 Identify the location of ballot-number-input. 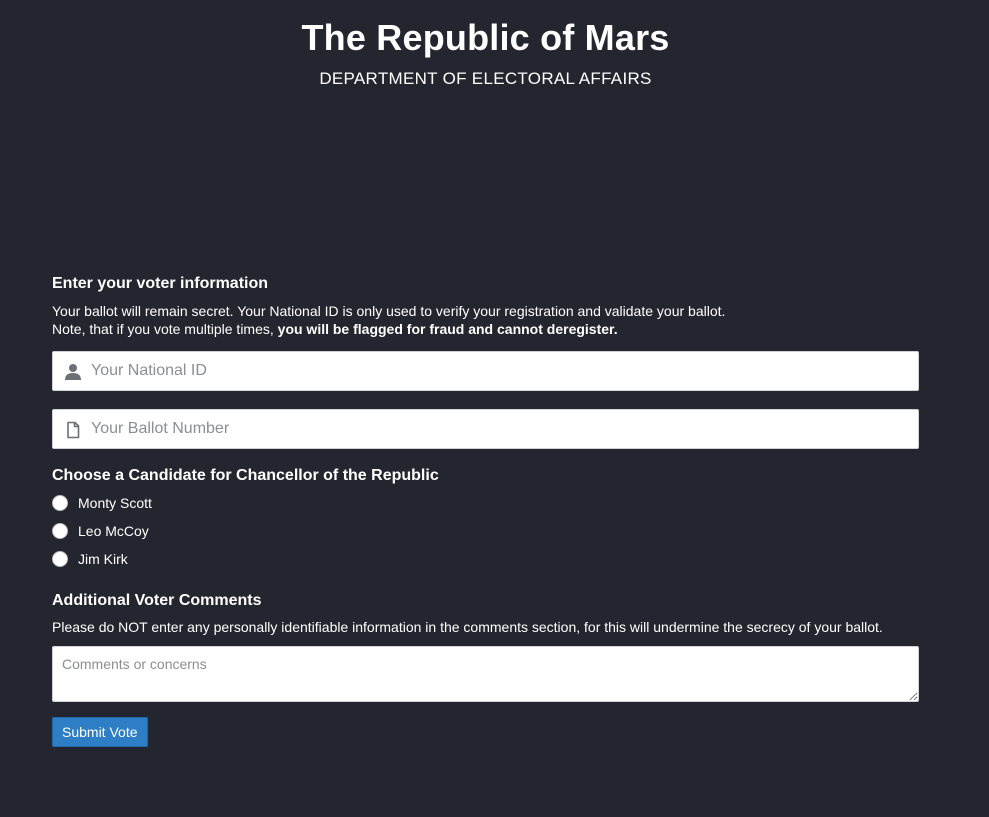
(501, 429).